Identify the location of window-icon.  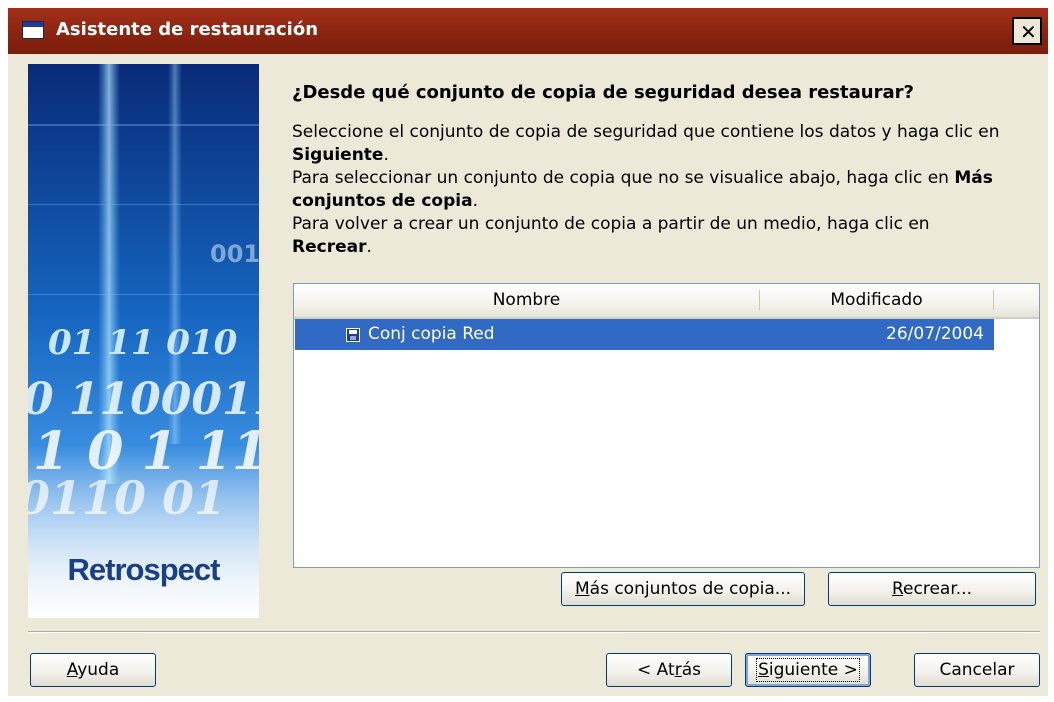
(33, 30).